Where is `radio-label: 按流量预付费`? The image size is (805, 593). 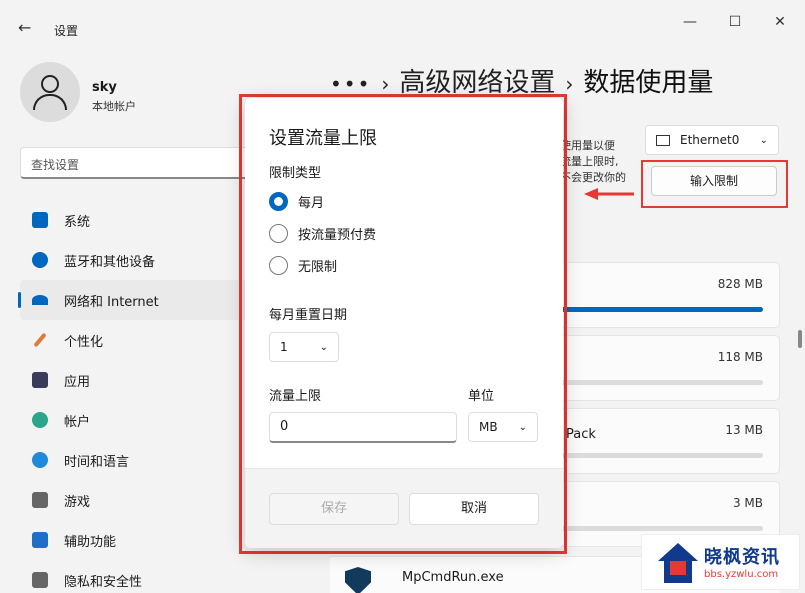 radio-label: 按流量预付费 is located at coordinates (337, 235).